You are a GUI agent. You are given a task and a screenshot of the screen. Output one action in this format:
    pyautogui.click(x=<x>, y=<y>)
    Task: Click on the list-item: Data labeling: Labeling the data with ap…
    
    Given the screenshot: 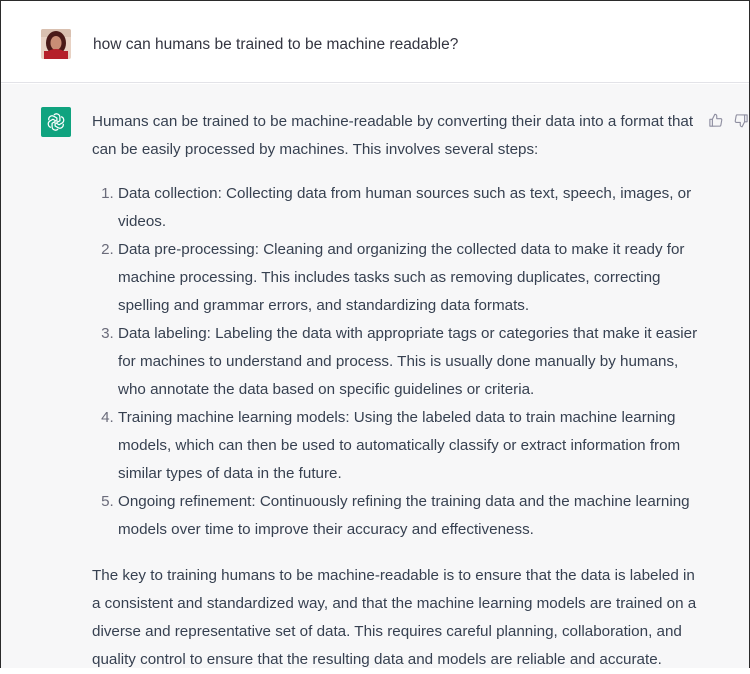 What is the action you would take?
    pyautogui.click(x=410, y=362)
    